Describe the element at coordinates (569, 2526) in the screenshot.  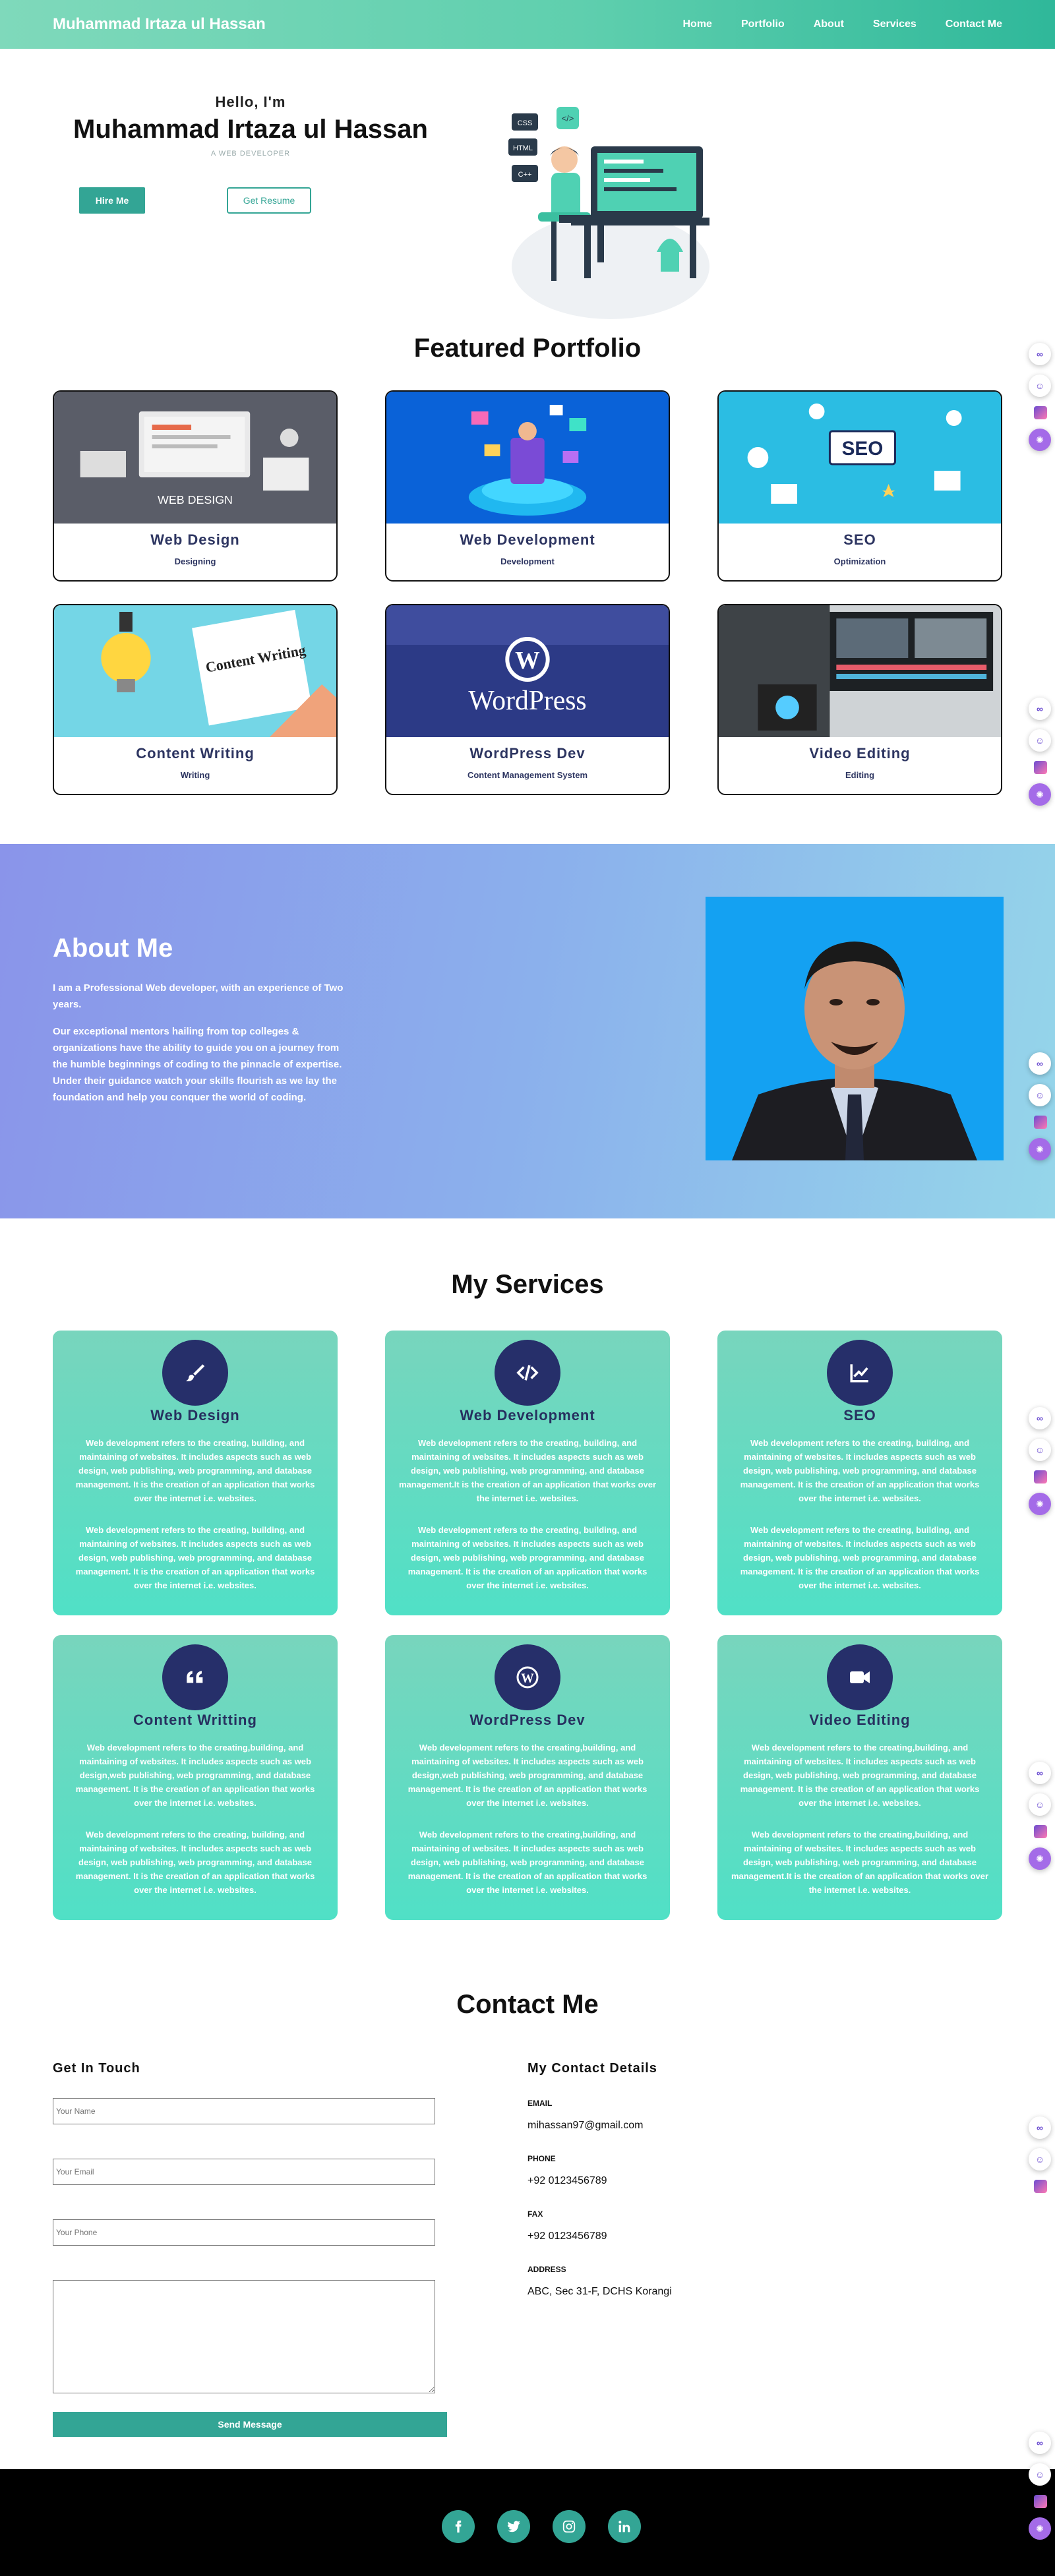
I see `instagram-icon` at that location.